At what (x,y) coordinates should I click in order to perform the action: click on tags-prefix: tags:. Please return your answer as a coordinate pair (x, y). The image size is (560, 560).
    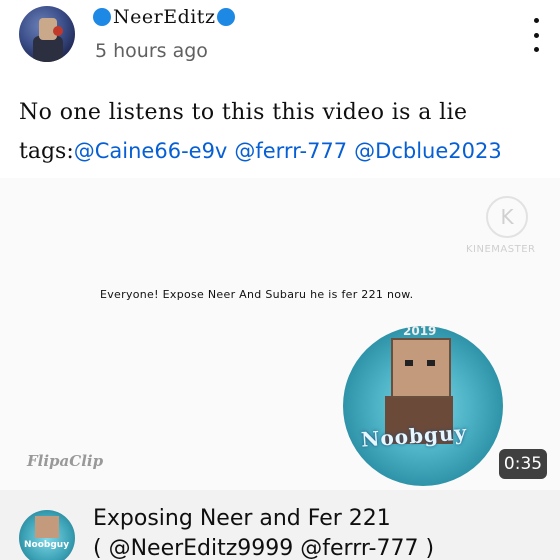
    Looking at the image, I should click on (46, 151).